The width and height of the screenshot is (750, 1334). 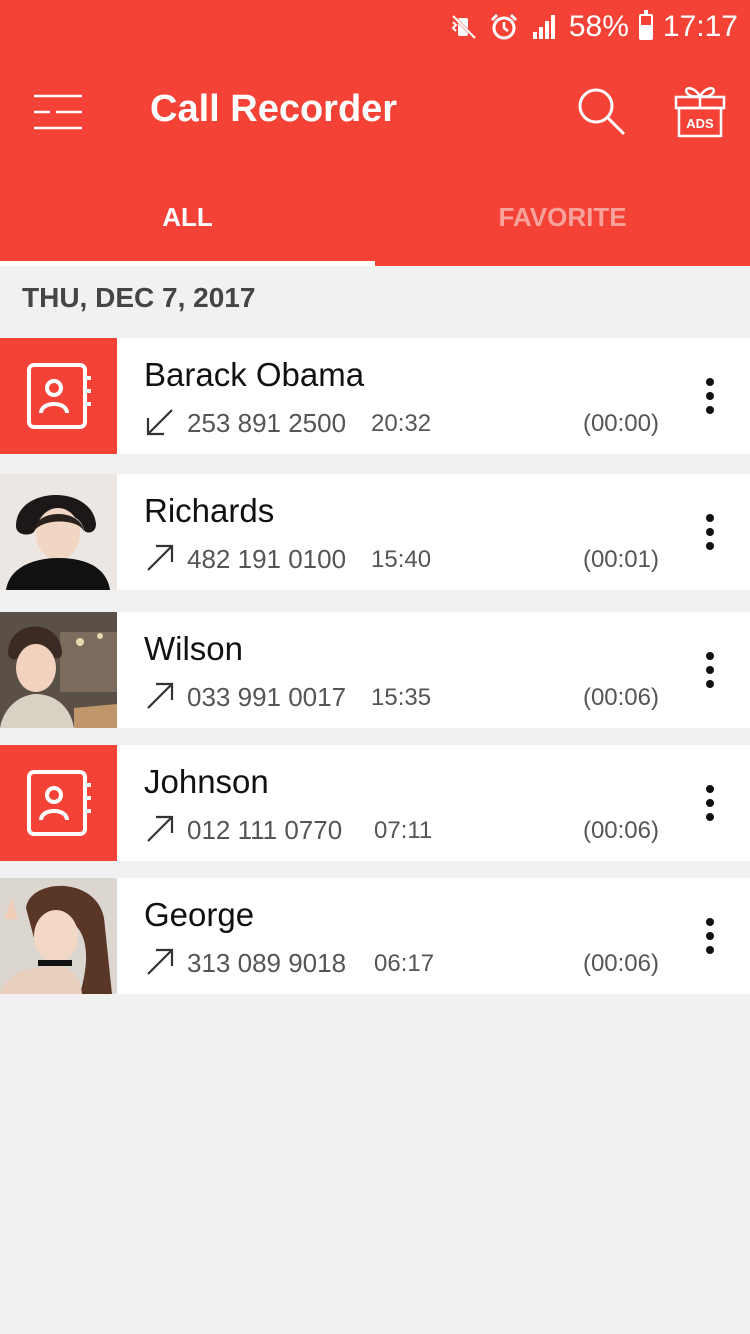 What do you see at coordinates (543, 27) in the screenshot?
I see `signal-icon` at bounding box center [543, 27].